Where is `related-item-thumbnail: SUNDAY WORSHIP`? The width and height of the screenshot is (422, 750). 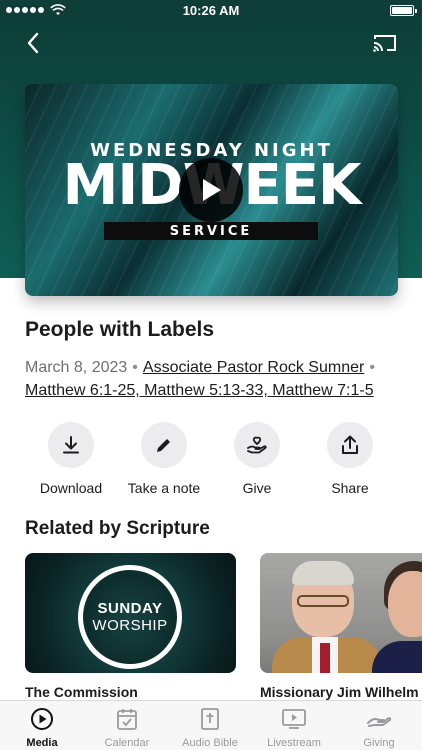 related-item-thumbnail: SUNDAY WORSHIP is located at coordinates (130, 613).